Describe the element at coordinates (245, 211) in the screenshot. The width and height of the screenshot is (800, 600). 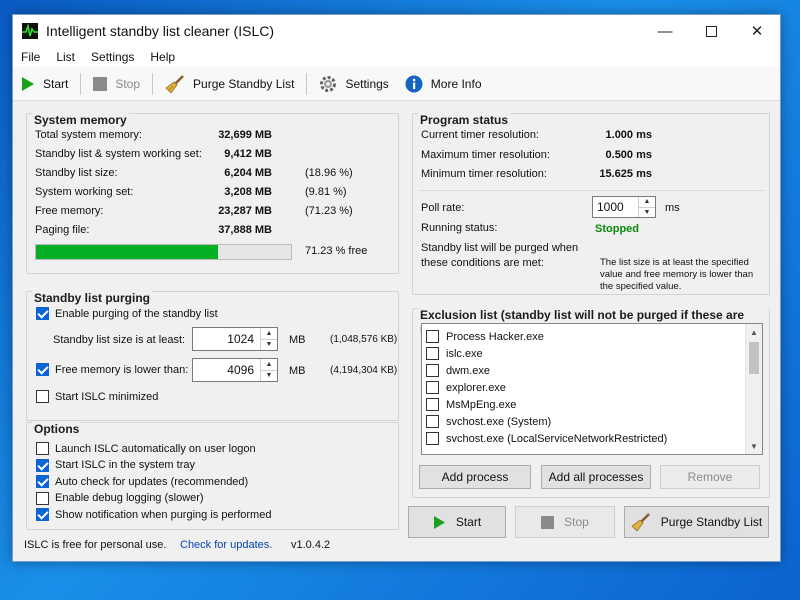
I see `memory-row-value: 23,287 MB` at that location.